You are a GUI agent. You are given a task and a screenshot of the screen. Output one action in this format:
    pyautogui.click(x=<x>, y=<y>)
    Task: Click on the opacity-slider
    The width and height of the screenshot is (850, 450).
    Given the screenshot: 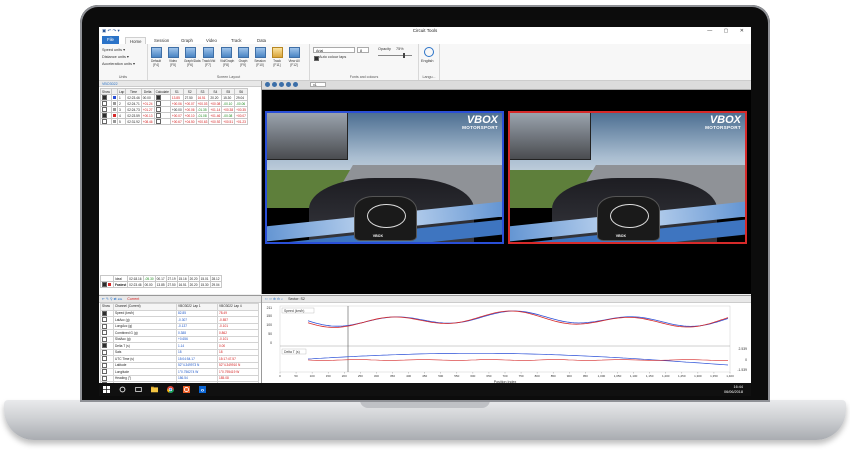 What is the action you would take?
    pyautogui.click(x=395, y=55)
    